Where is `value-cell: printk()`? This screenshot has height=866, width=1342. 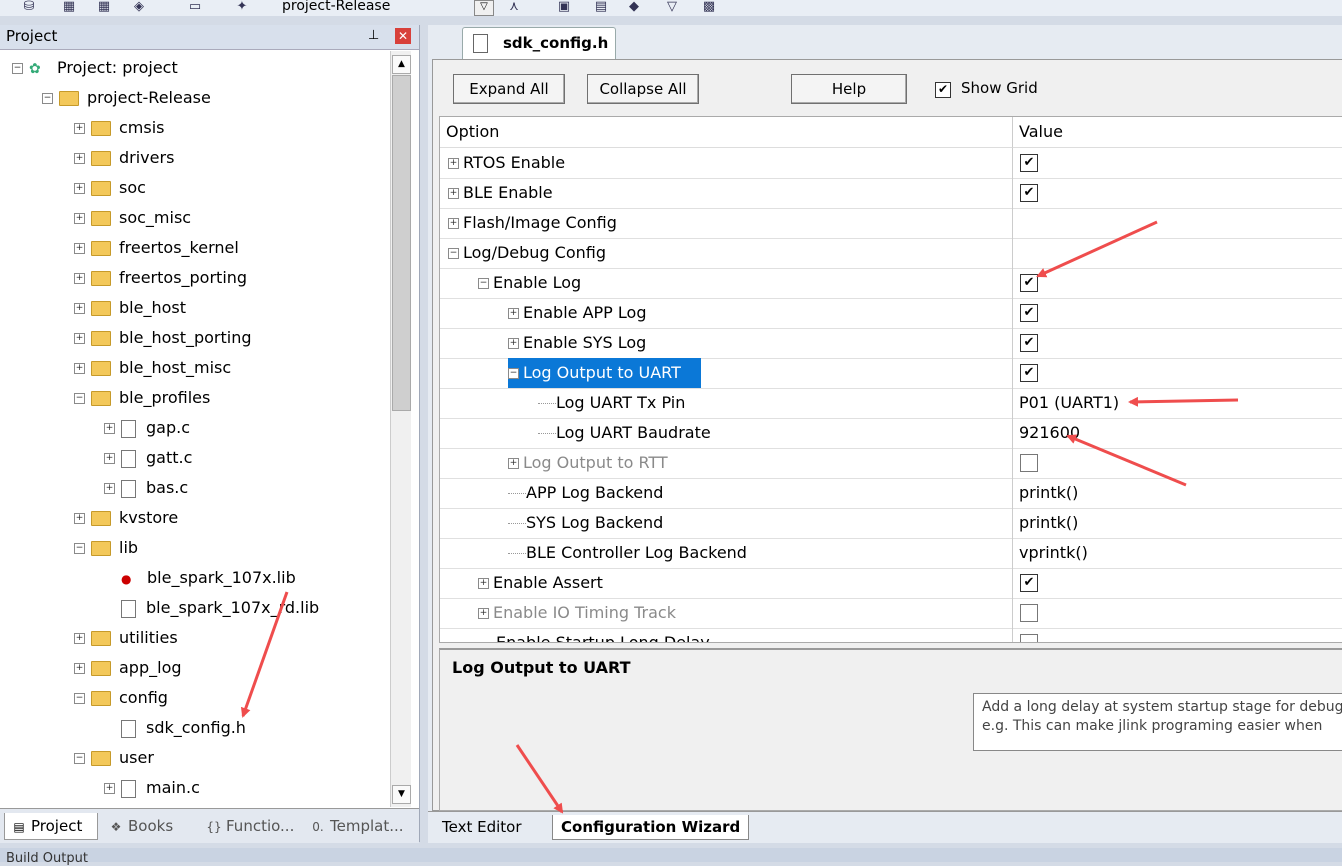 value-cell: printk() is located at coordinates (1177, 523).